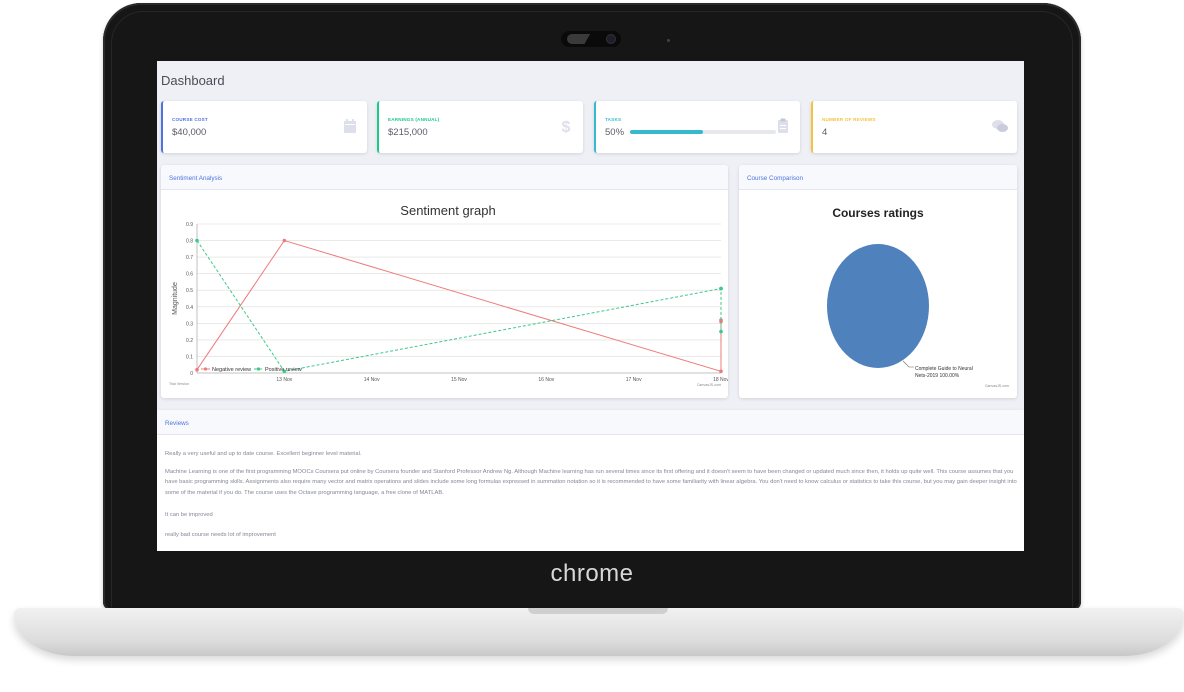 The image size is (1184, 692). Describe the element at coordinates (1000, 126) in the screenshot. I see `comments-icon` at that location.